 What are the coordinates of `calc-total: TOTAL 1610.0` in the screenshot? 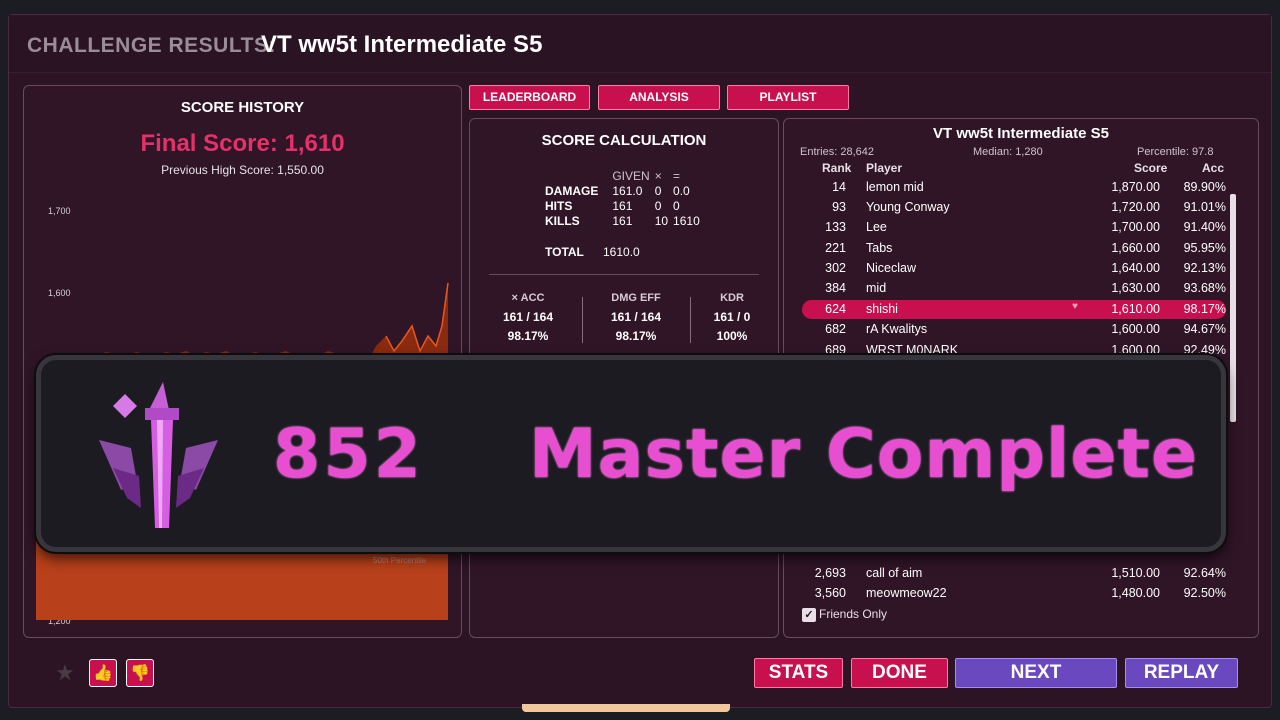 It's located at (592, 252).